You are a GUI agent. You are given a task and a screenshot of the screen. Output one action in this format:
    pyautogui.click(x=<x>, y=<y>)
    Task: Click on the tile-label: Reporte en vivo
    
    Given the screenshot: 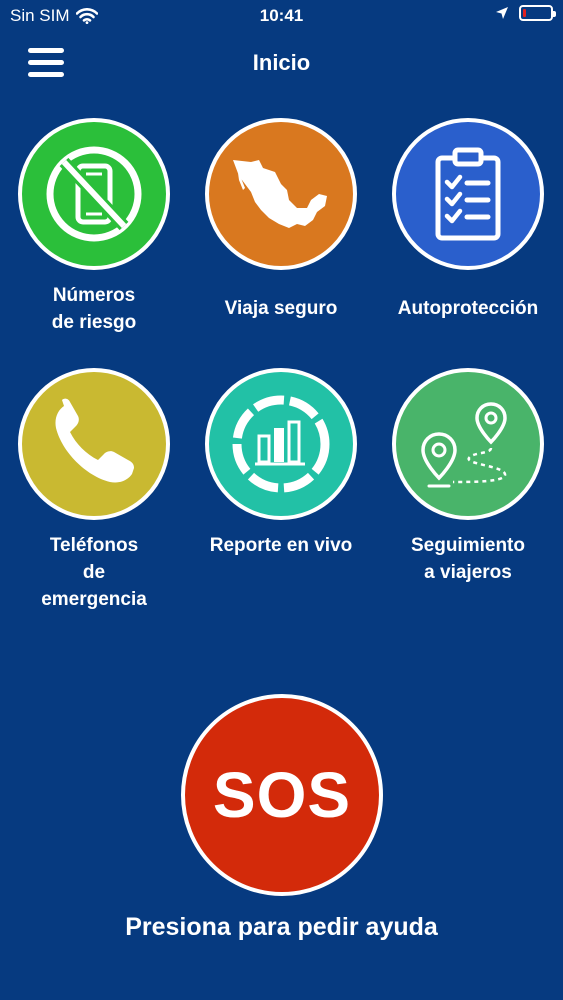 What is the action you would take?
    pyautogui.click(x=281, y=545)
    